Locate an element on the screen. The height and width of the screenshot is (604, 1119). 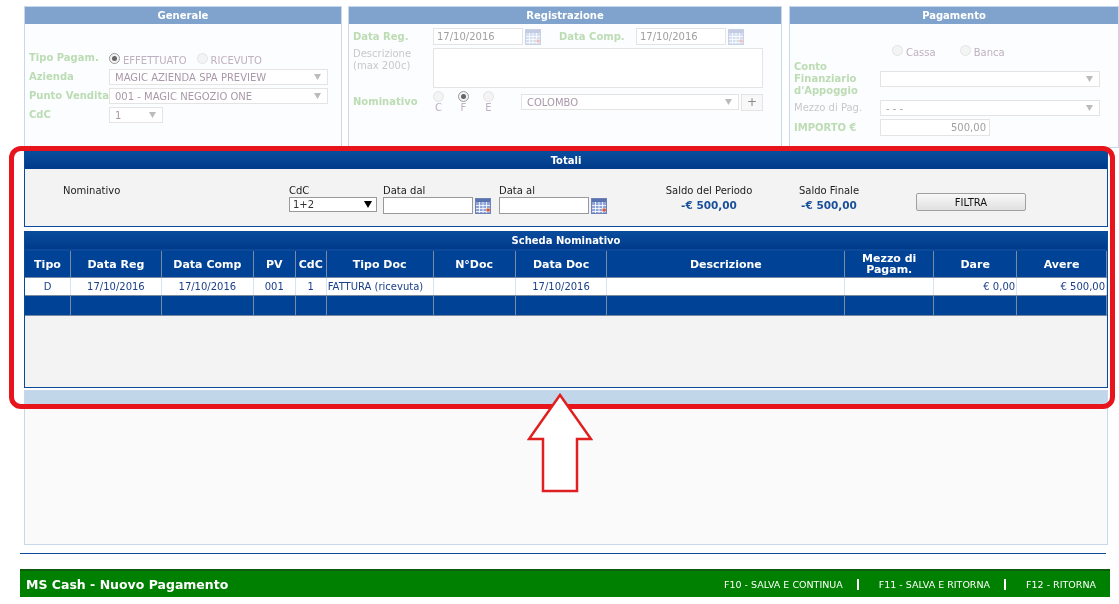
shortcut-link: F10 - SALVA E CONTINUA is located at coordinates (783, 584).